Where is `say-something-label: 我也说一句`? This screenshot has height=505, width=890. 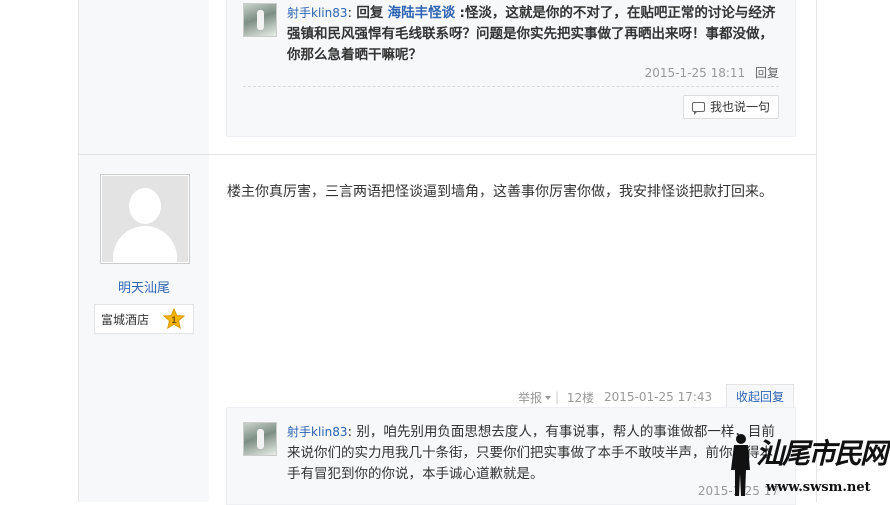
say-something-label: 我也说一句 is located at coordinates (739, 107).